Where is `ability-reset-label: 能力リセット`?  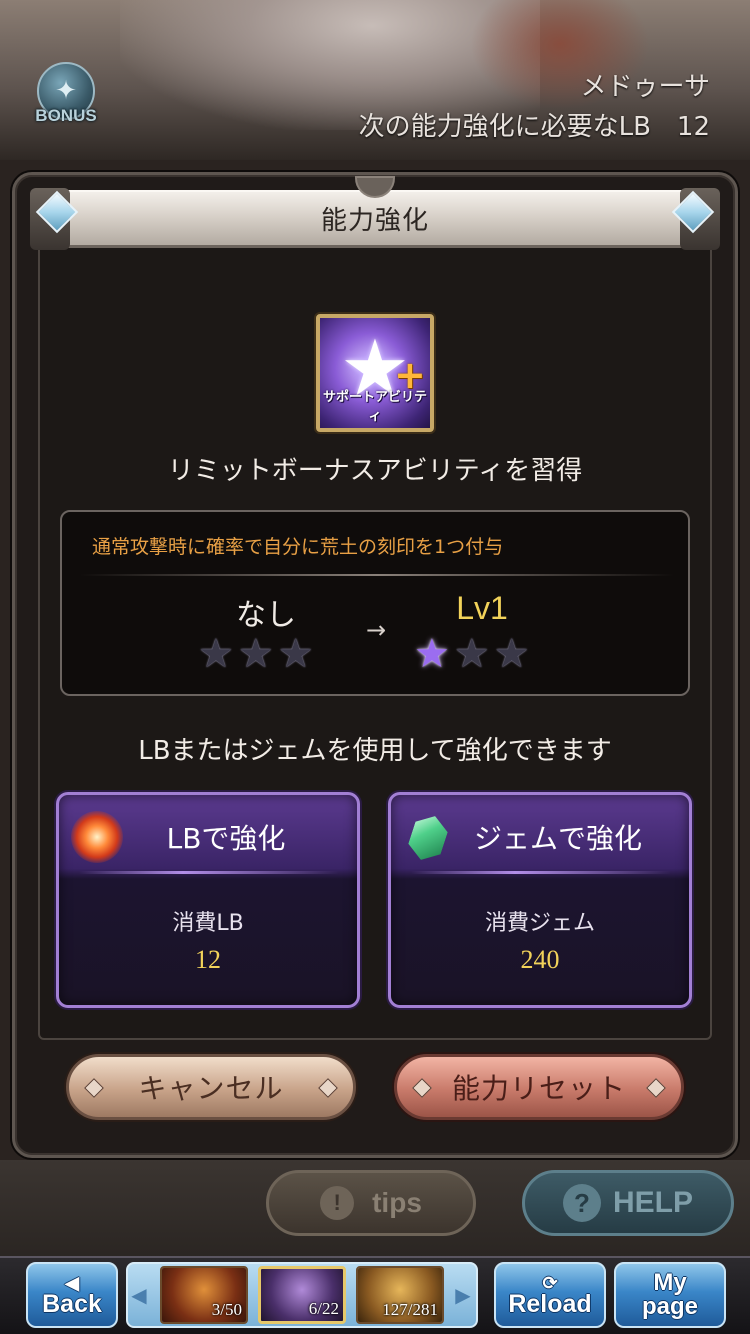
ability-reset-label: 能力リセット is located at coordinates (538, 1088).